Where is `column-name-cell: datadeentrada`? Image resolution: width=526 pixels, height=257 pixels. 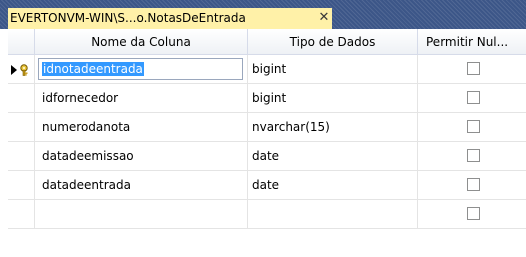
column-name-cell: datadeentrada is located at coordinates (141, 185).